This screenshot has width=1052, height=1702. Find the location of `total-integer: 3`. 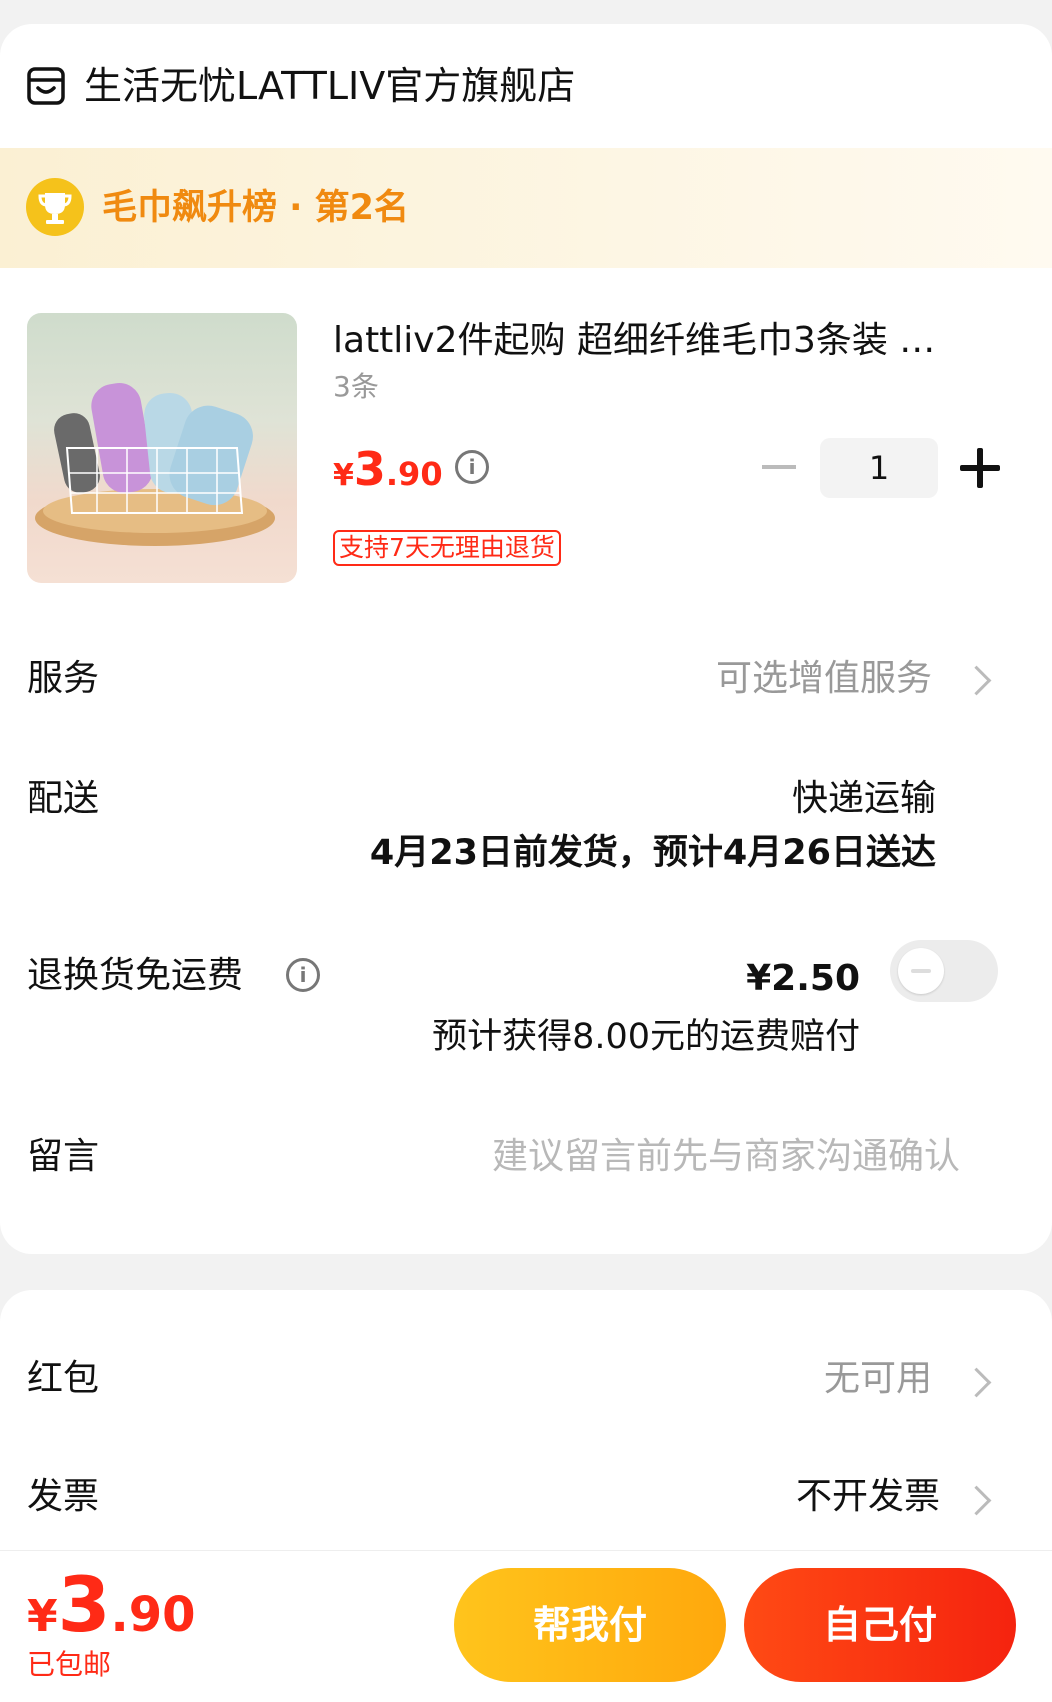

total-integer: 3 is located at coordinates (84, 1604).